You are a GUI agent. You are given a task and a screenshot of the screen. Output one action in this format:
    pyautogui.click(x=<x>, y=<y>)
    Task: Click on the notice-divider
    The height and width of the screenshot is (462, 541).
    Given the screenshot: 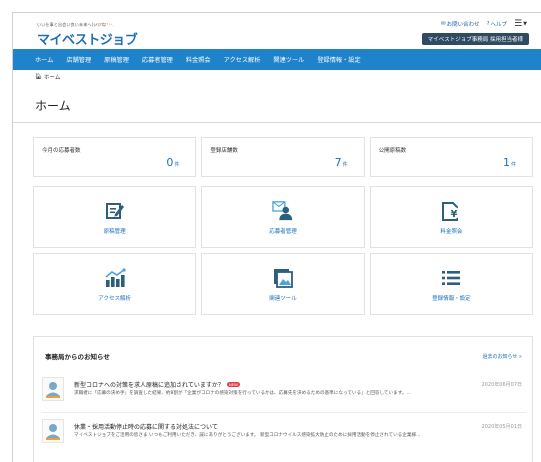 What is the action you would take?
    pyautogui.click(x=284, y=412)
    